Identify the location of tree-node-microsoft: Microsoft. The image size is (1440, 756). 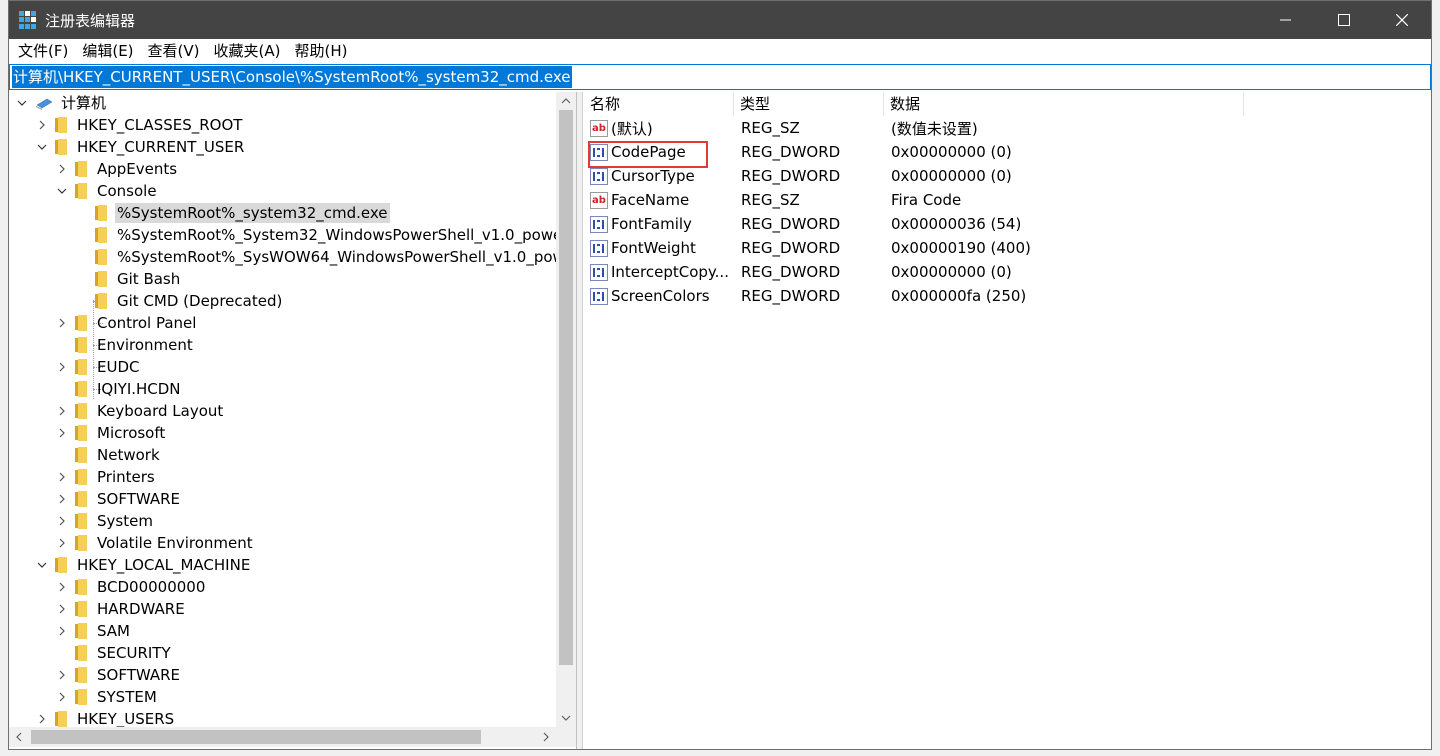
(111, 433).